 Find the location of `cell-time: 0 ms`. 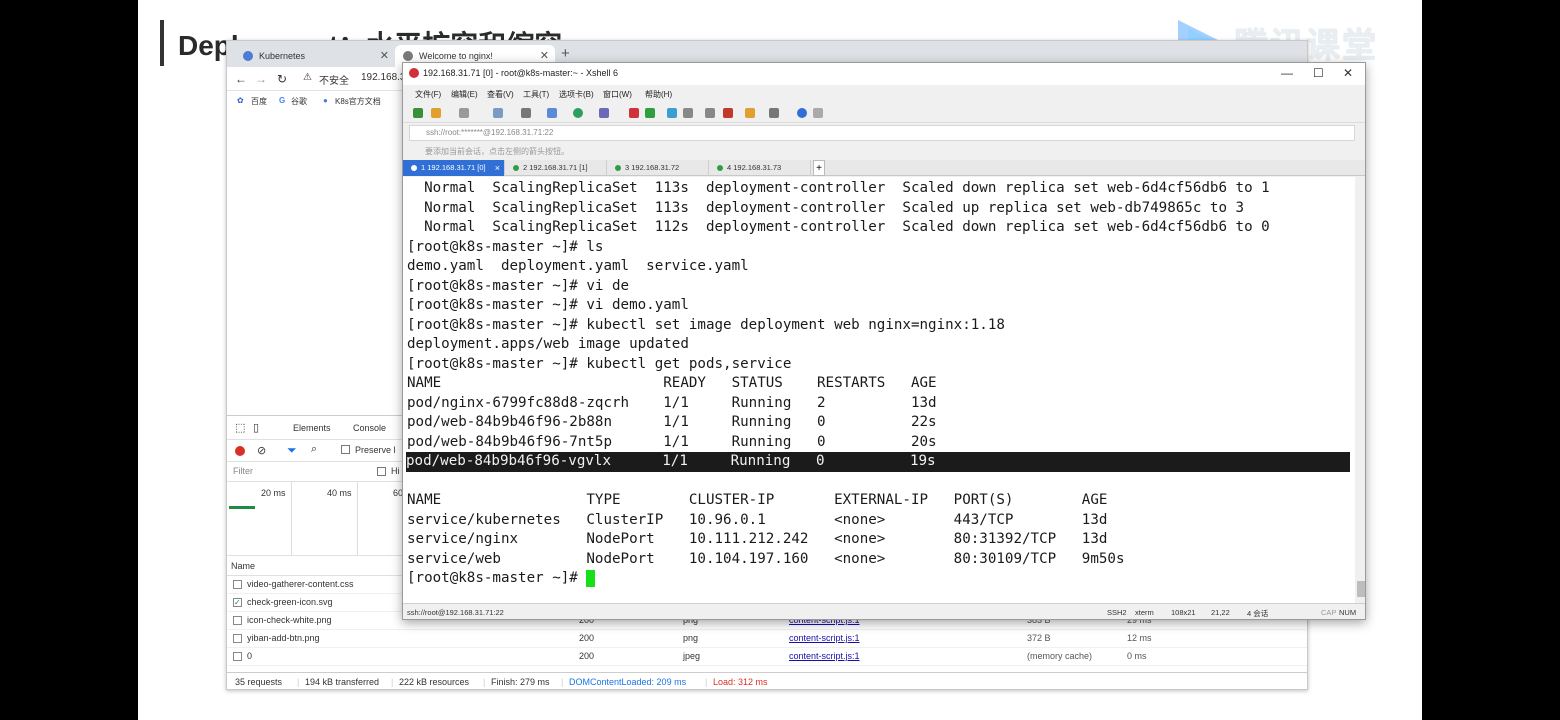

cell-time: 0 ms is located at coordinates (1137, 656).